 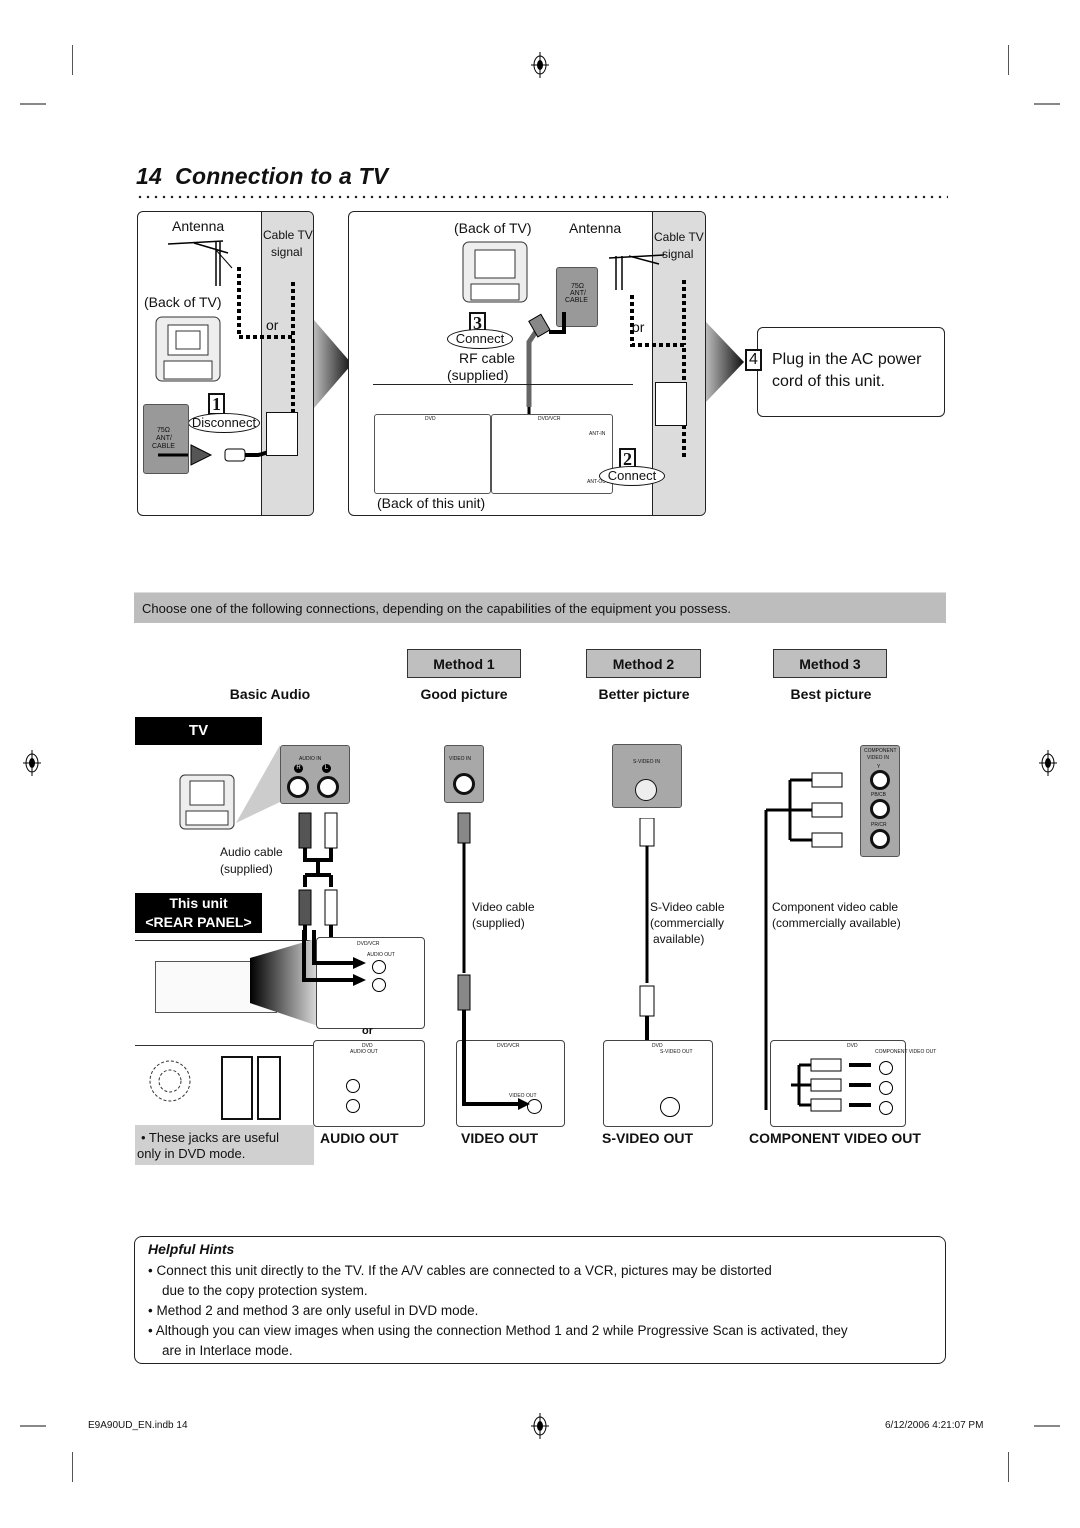 What do you see at coordinates (851, 372) in the screenshot?
I see `step4-box` at bounding box center [851, 372].